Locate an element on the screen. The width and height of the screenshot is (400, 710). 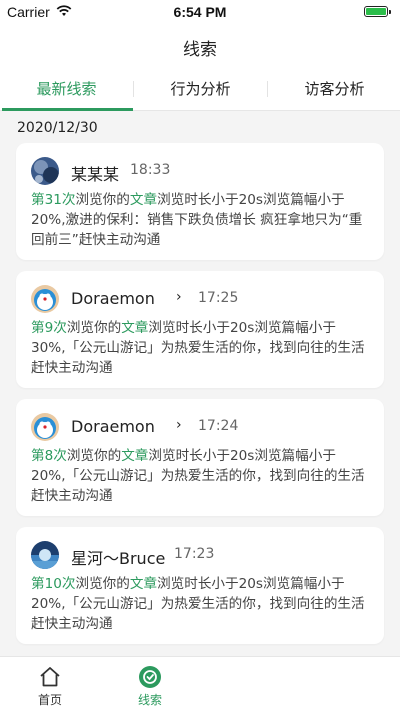
tabbar-label: 首页 is located at coordinates (49, 700).